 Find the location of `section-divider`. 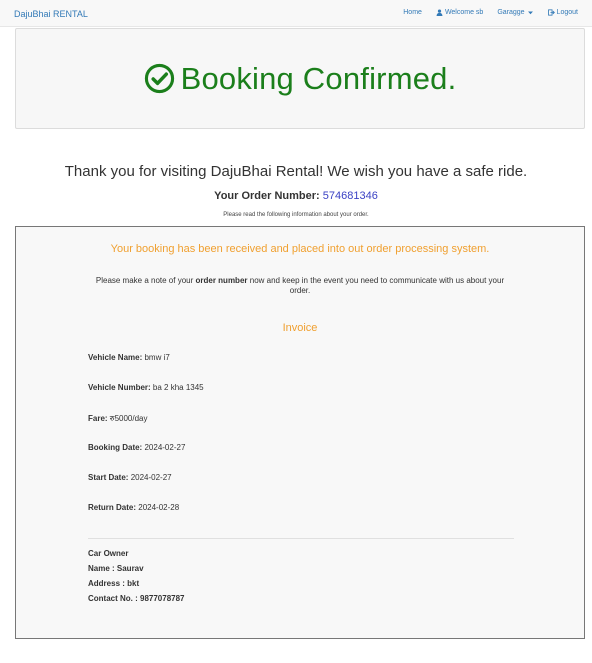

section-divider is located at coordinates (301, 538).